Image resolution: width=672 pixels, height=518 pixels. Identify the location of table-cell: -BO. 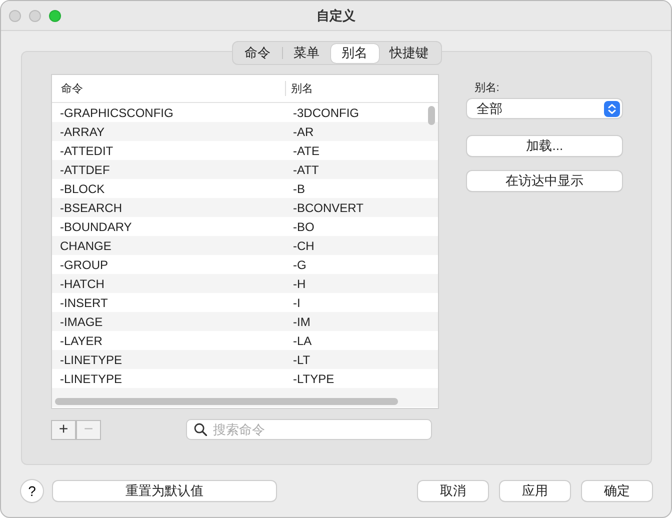
(303, 227).